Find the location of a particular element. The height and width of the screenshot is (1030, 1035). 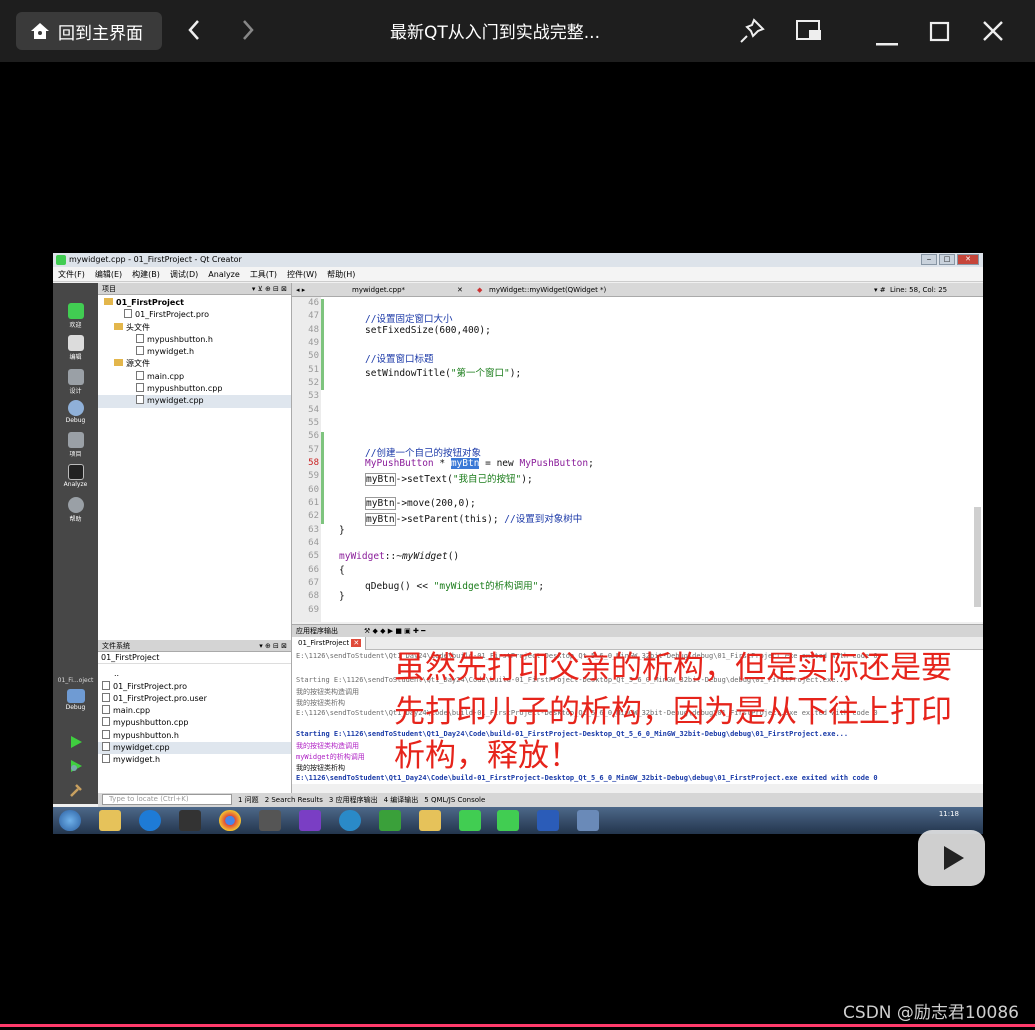

status-tab: 2 Search Results is located at coordinates (293, 800).